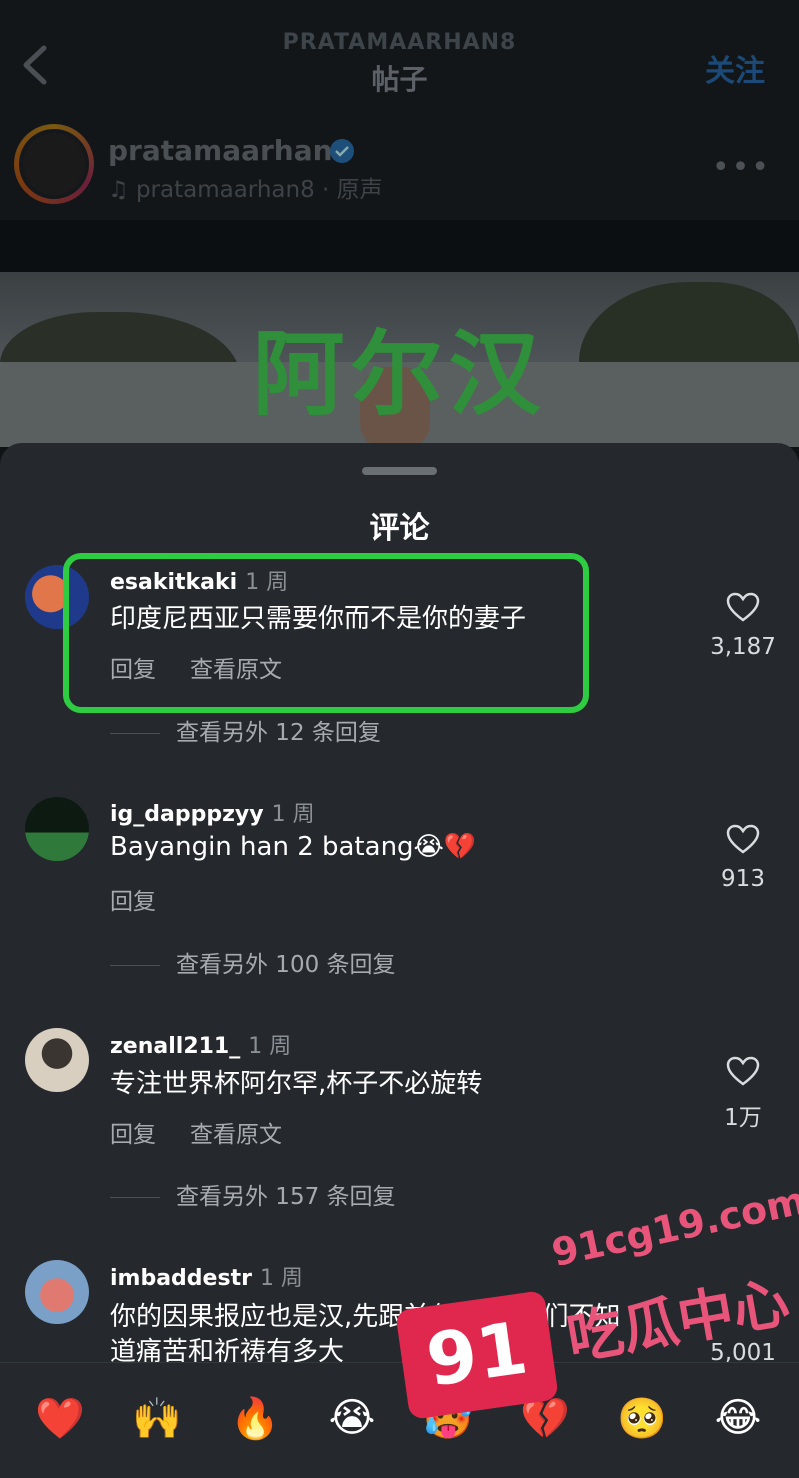  Describe the element at coordinates (743, 647) in the screenshot. I see `like-count: 3,187` at that location.